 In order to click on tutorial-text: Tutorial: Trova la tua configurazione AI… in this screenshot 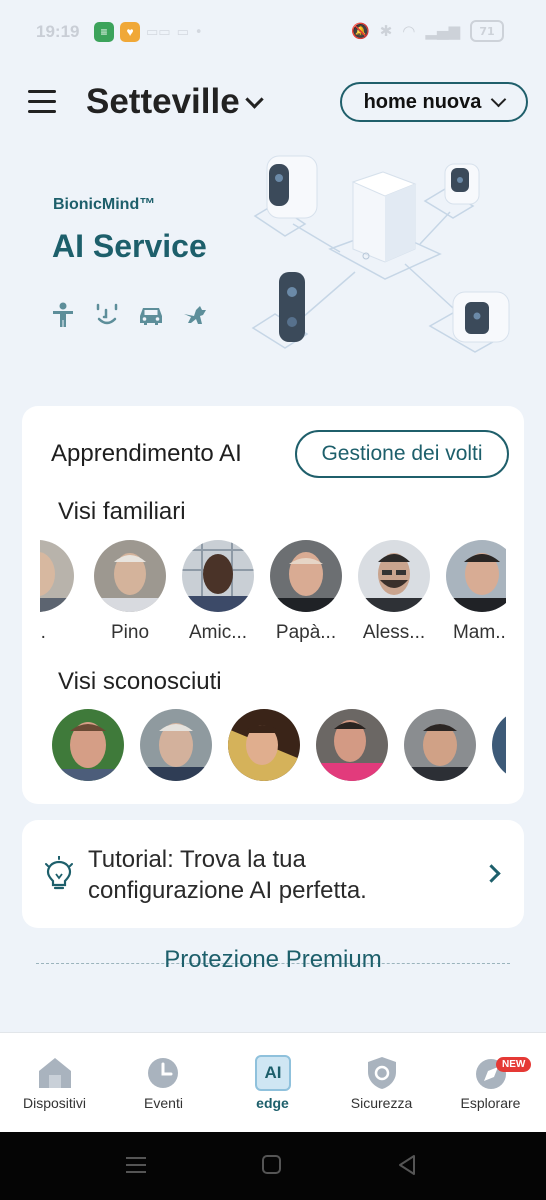, I will do `click(227, 875)`.